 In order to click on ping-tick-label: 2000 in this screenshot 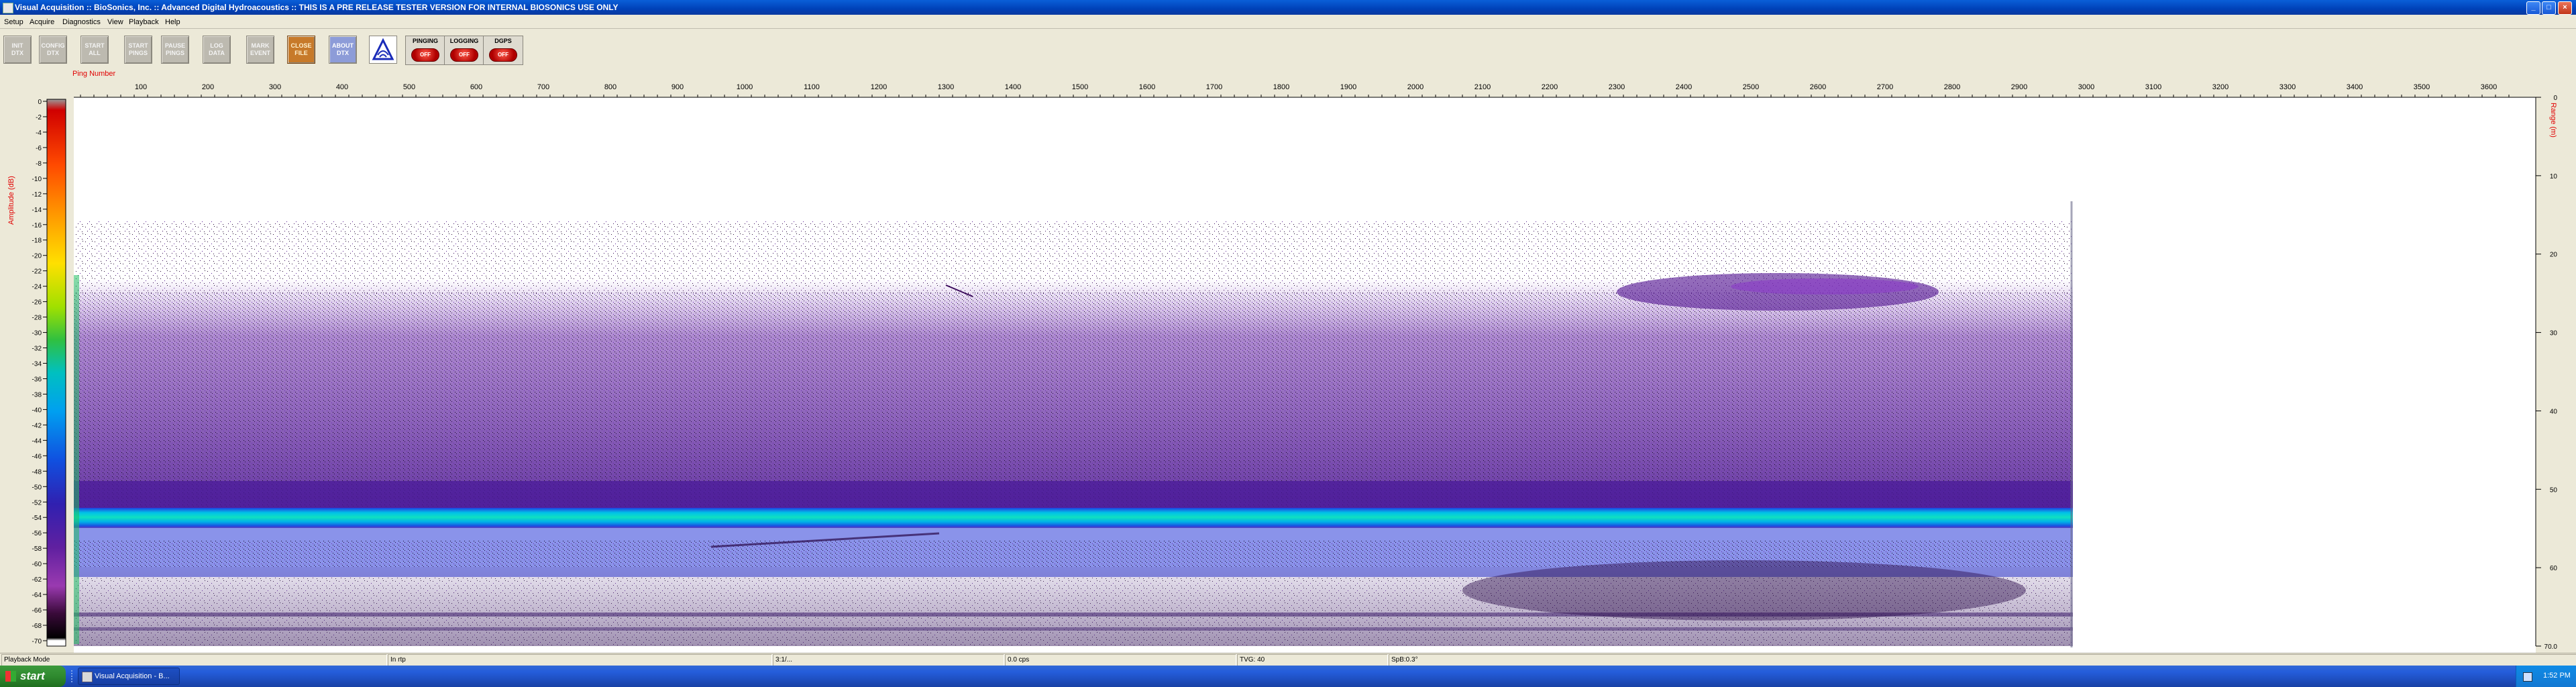, I will do `click(1415, 87)`.